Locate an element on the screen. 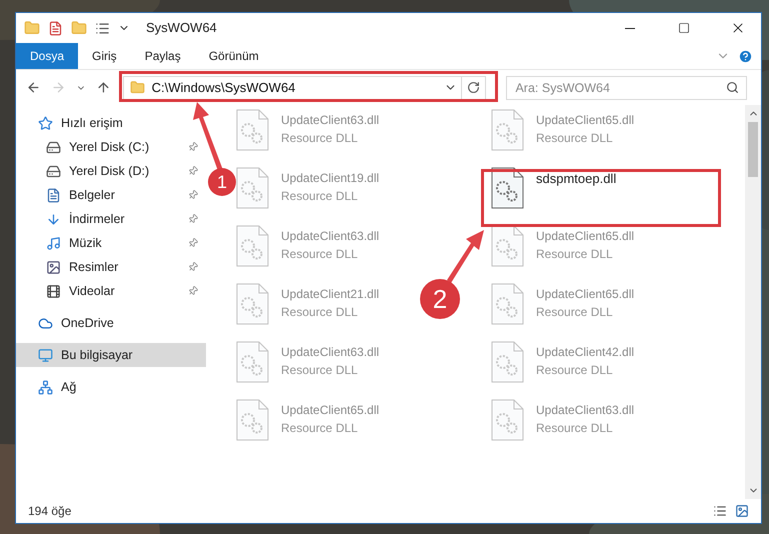  up-icon is located at coordinates (103, 87).